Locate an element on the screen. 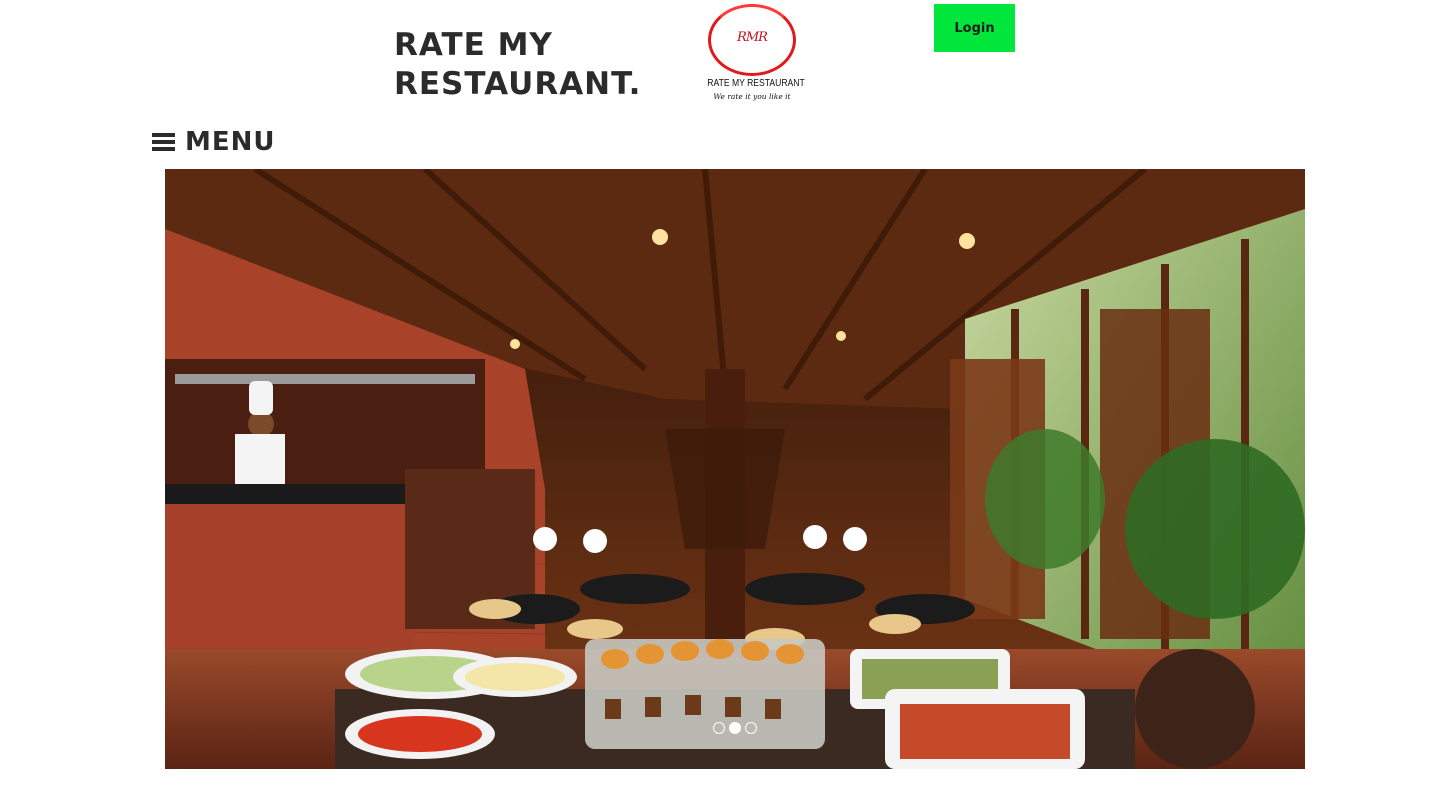 The image size is (1440, 789). logo-mark: RMR is located at coordinates (752, 37).